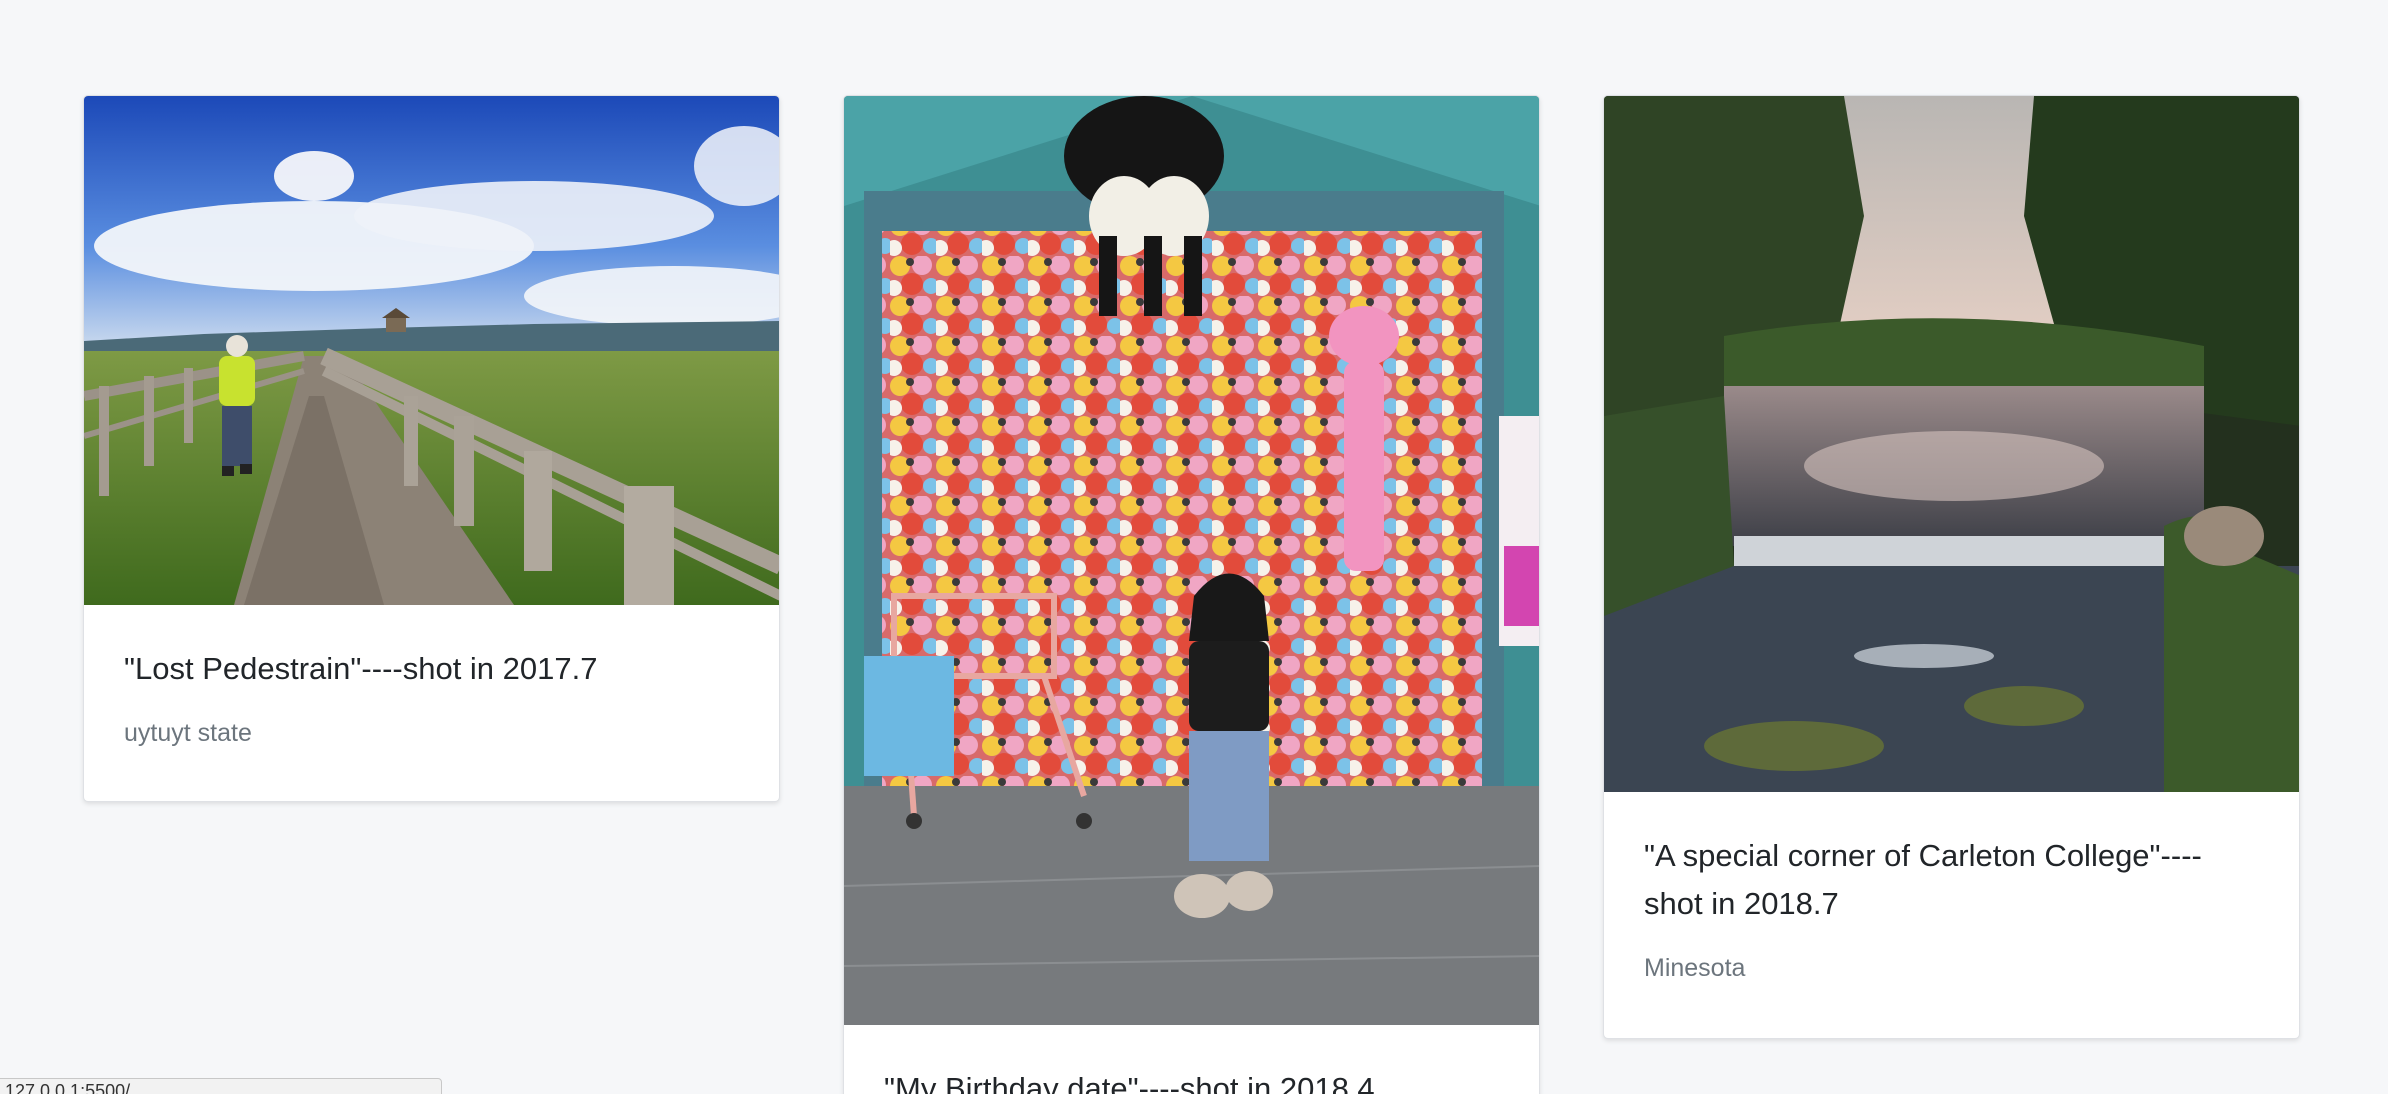 This screenshot has width=2388, height=1094. What do you see at coordinates (188, 733) in the screenshot?
I see `card-subtitle: uytuyt state` at bounding box center [188, 733].